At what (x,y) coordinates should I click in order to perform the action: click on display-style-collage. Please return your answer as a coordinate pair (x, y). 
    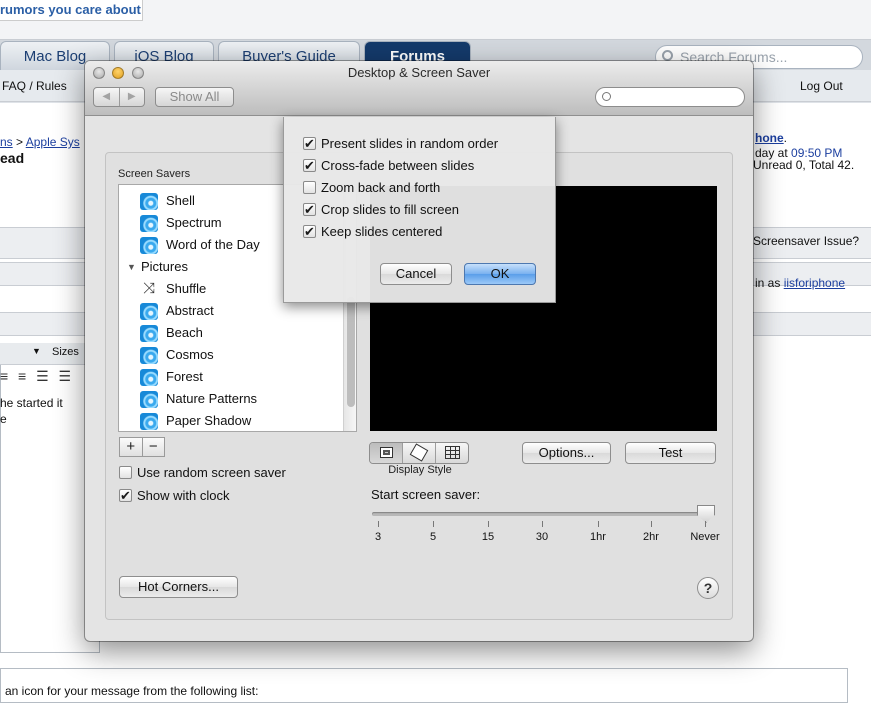
    Looking at the image, I should click on (419, 453).